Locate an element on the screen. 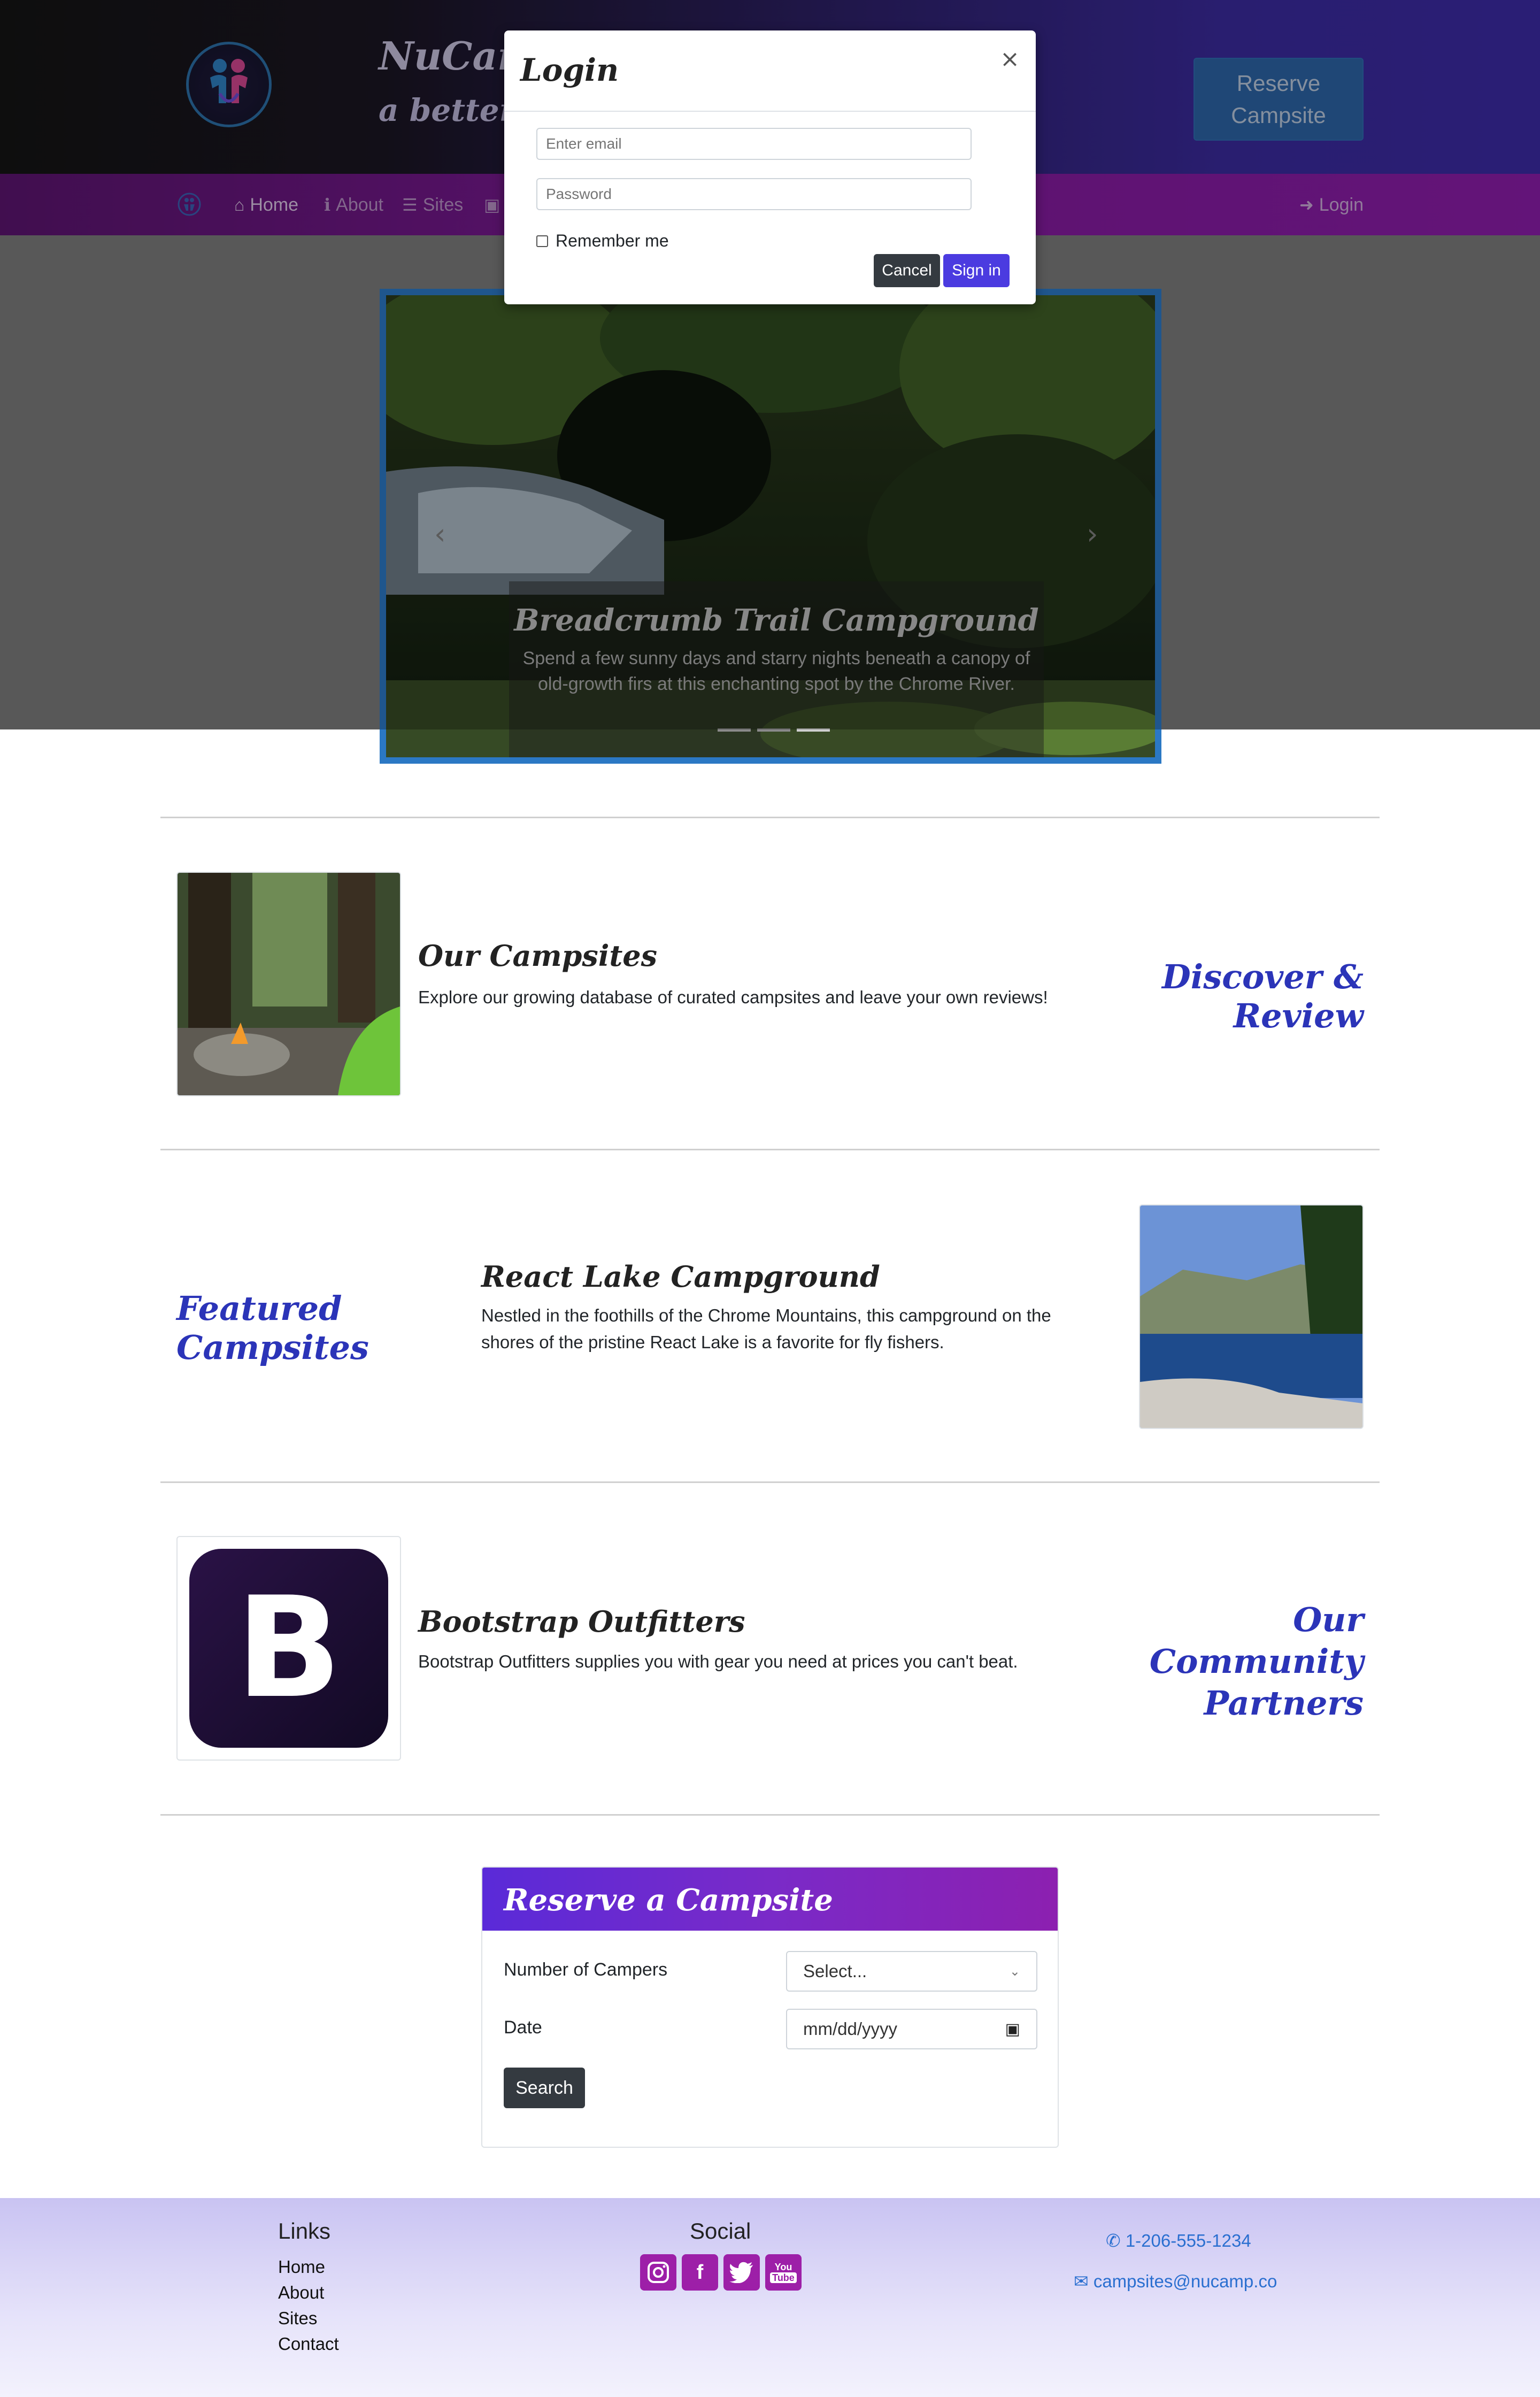 This screenshot has width=1540, height=2397. navbar-logo-icon is located at coordinates (189, 204).